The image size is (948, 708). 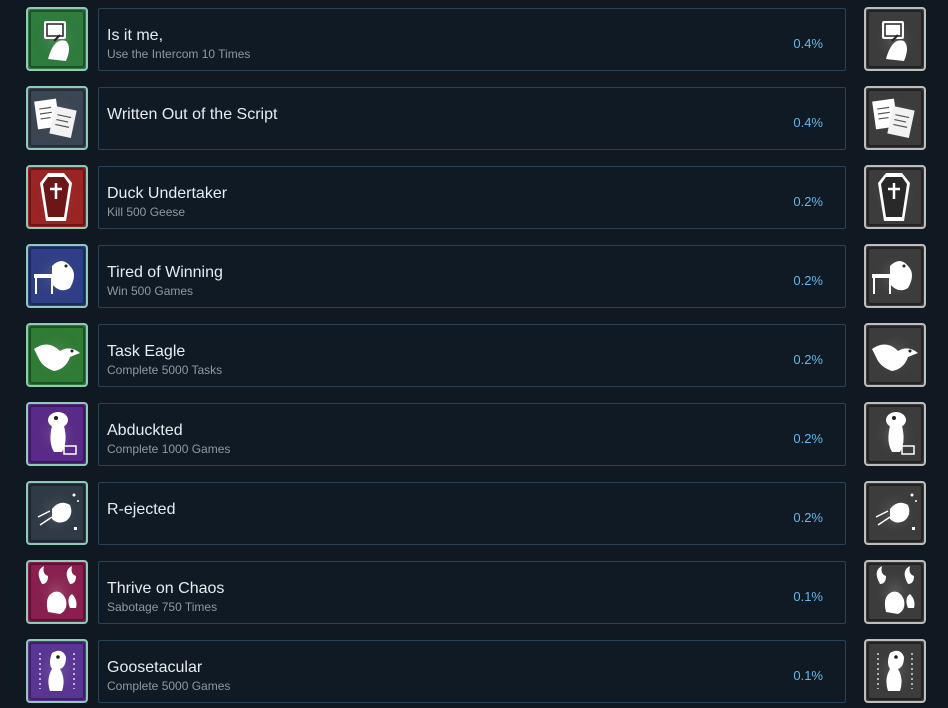 I want to click on achievement-row: Tired of Winning Win 500 Games 0.2%, so click(x=474, y=277).